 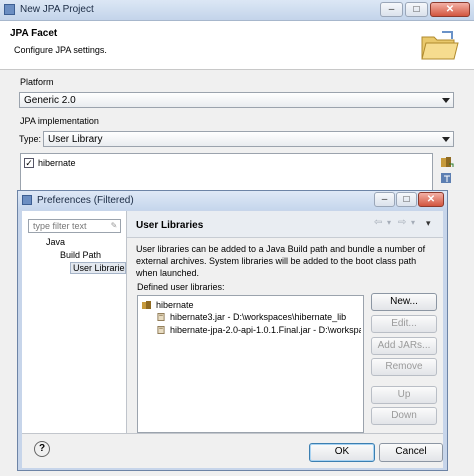 What do you see at coordinates (57, 163) in the screenshot?
I see `library-name: hibernate` at bounding box center [57, 163].